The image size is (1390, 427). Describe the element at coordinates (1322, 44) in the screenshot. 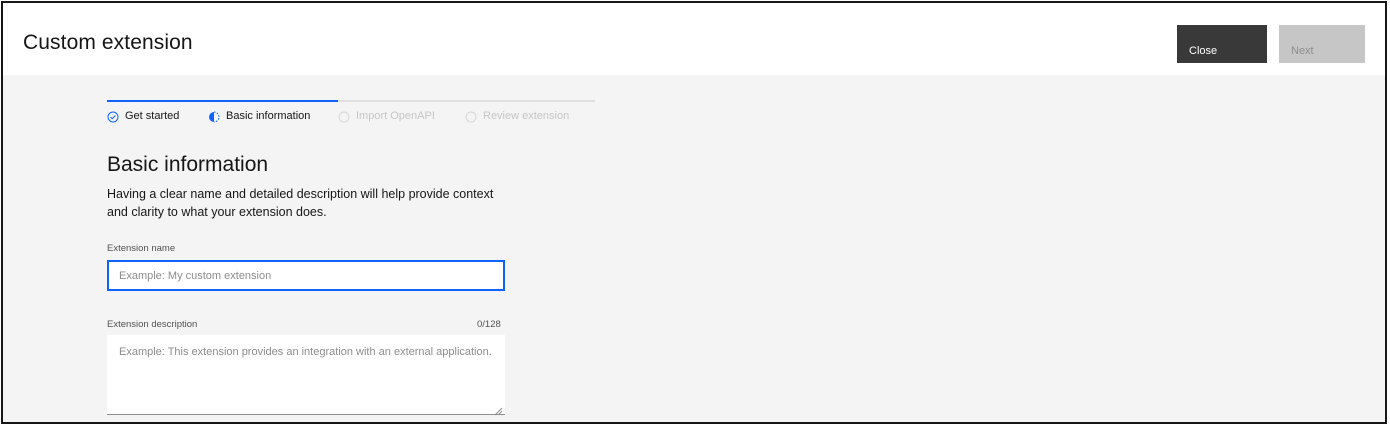

I see `next-button: Next` at that location.